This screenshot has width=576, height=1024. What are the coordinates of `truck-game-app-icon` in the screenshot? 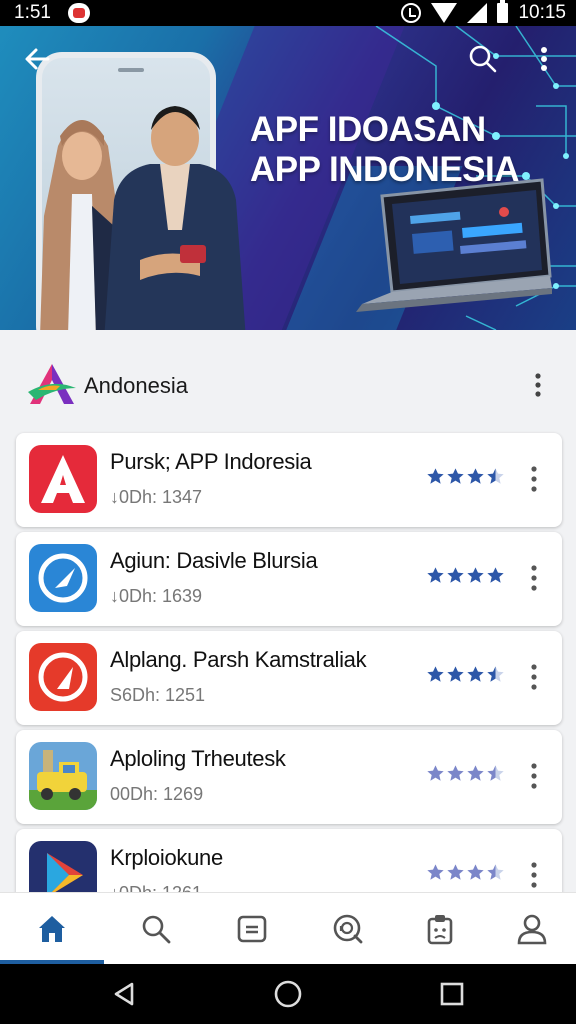 It's located at (63, 776).